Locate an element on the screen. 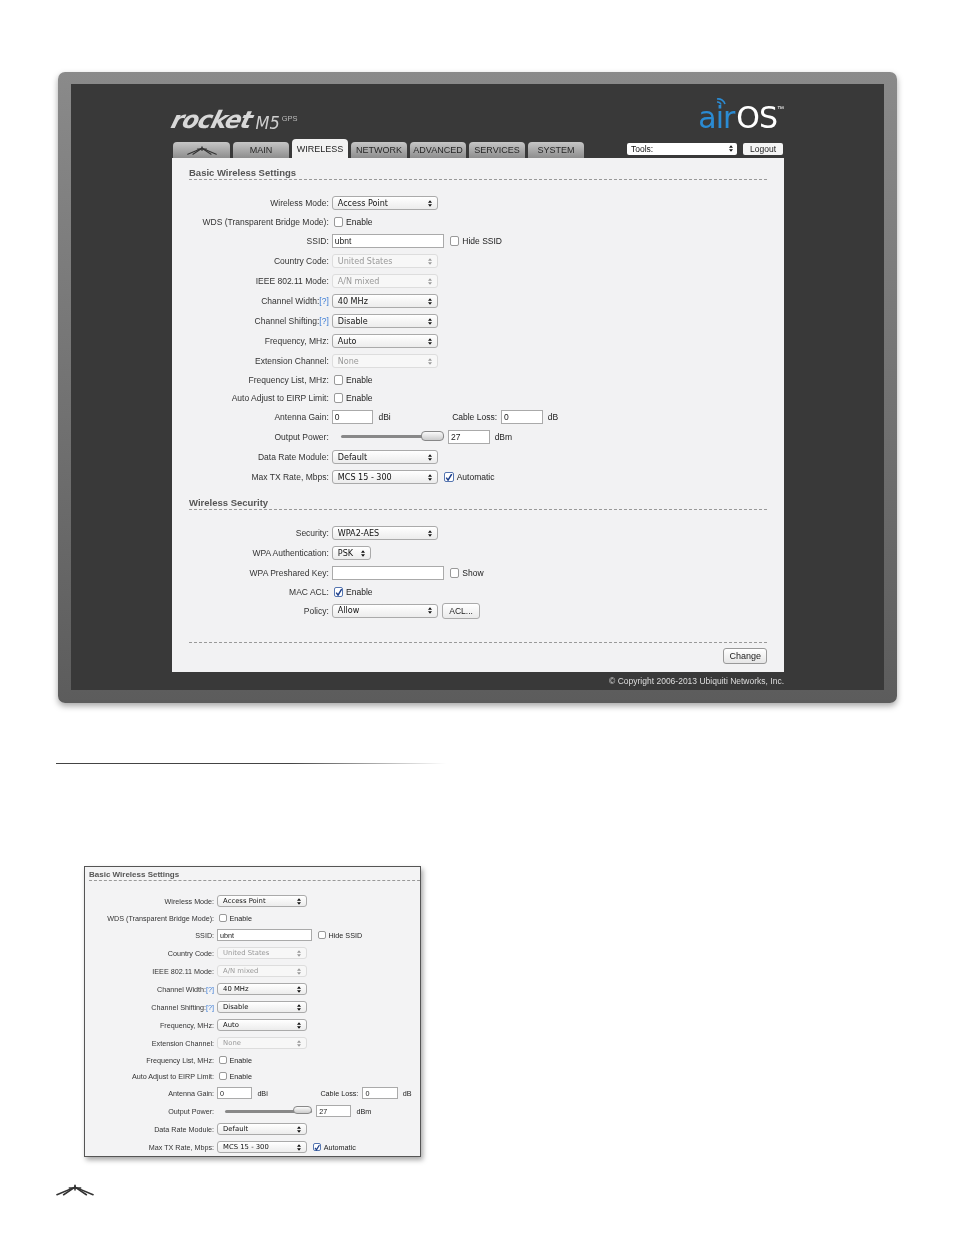  section-title: Wireless Security is located at coordinates (229, 502).